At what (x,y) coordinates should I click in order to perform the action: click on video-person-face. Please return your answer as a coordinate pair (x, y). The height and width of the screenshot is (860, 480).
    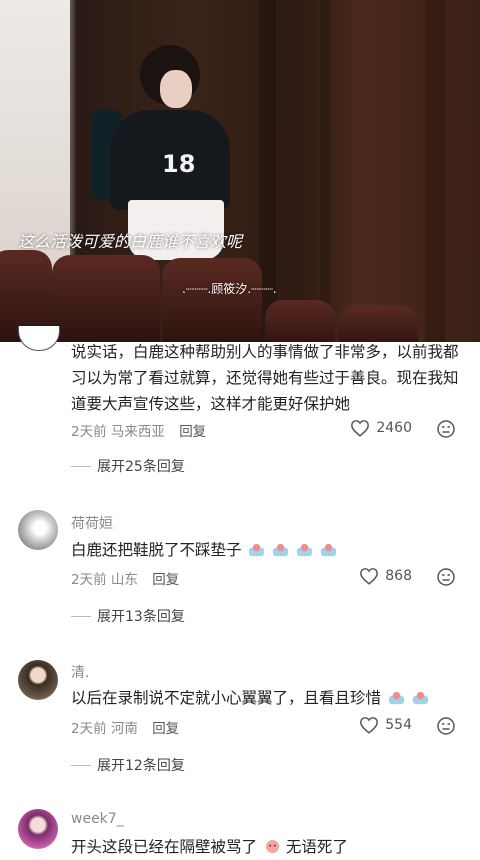
    Looking at the image, I should click on (176, 89).